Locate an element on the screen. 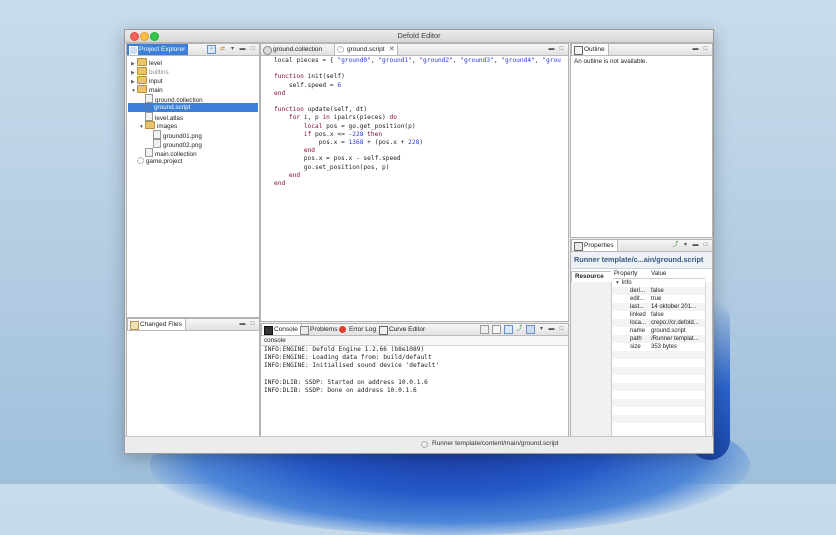 The image size is (836, 535). display-console-icon is located at coordinates (508, 329).